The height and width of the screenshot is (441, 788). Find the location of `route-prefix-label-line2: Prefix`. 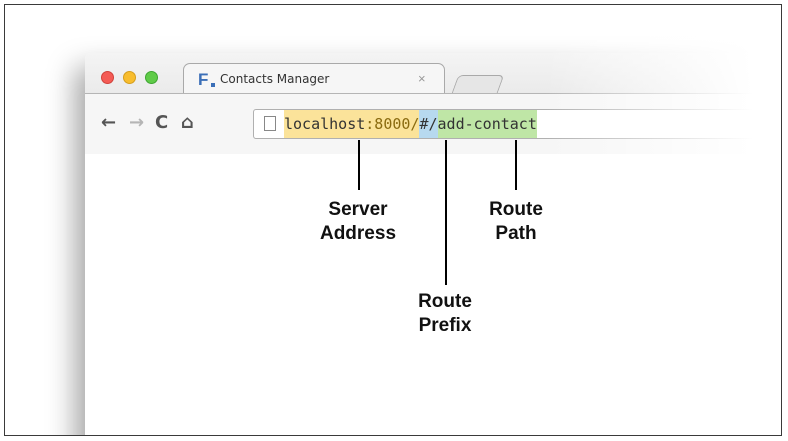

route-prefix-label-line2: Prefix is located at coordinates (445, 325).